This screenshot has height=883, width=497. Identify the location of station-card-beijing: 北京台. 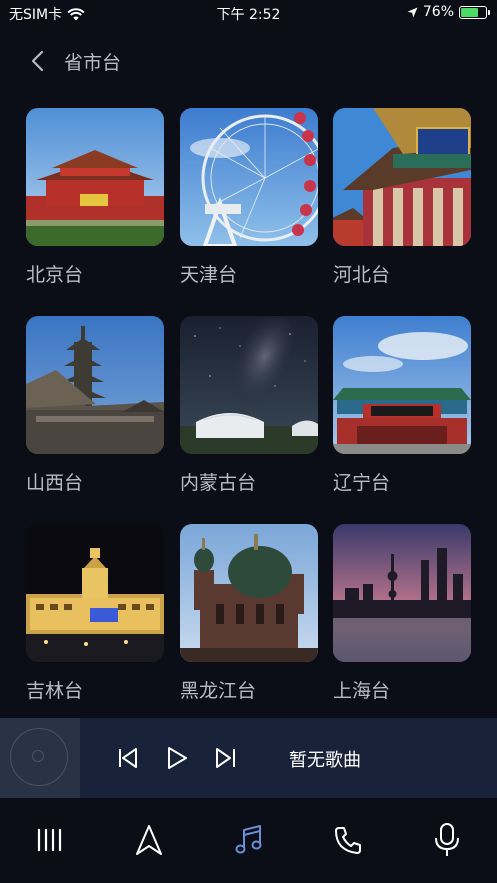
(95, 197).